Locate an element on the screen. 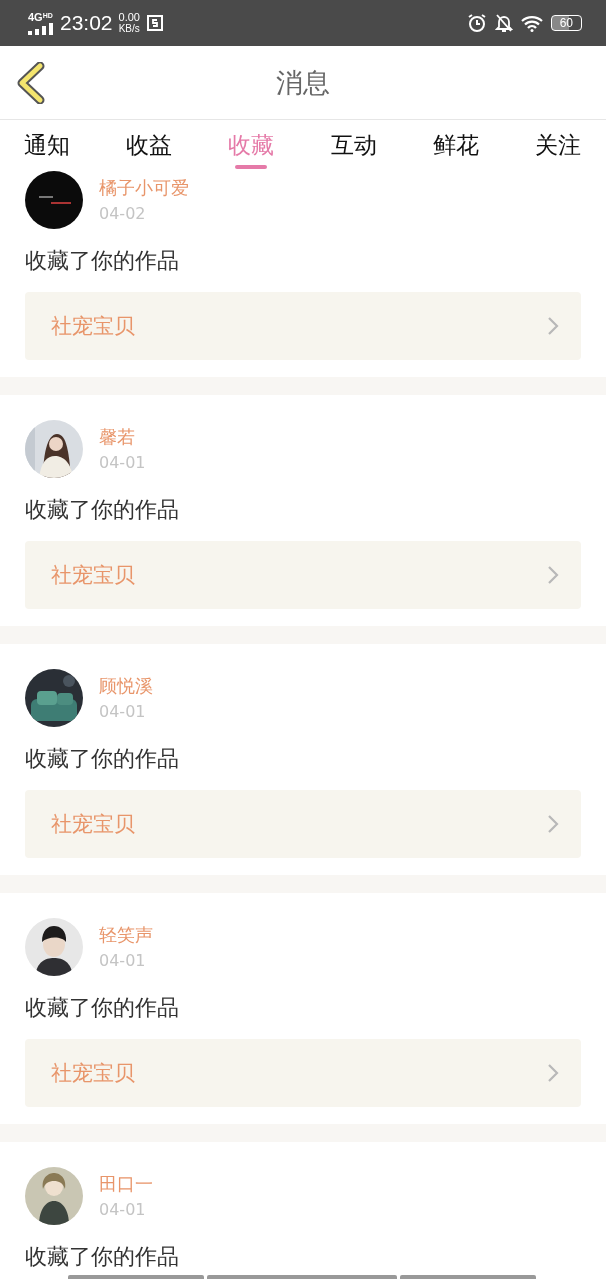 The image size is (606, 1280). page-title: 消息 is located at coordinates (303, 82).